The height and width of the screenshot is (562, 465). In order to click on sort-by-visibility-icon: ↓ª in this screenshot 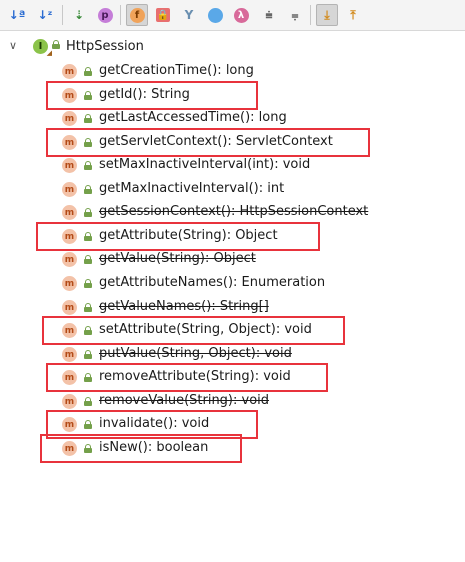, I will do `click(17, 15)`.